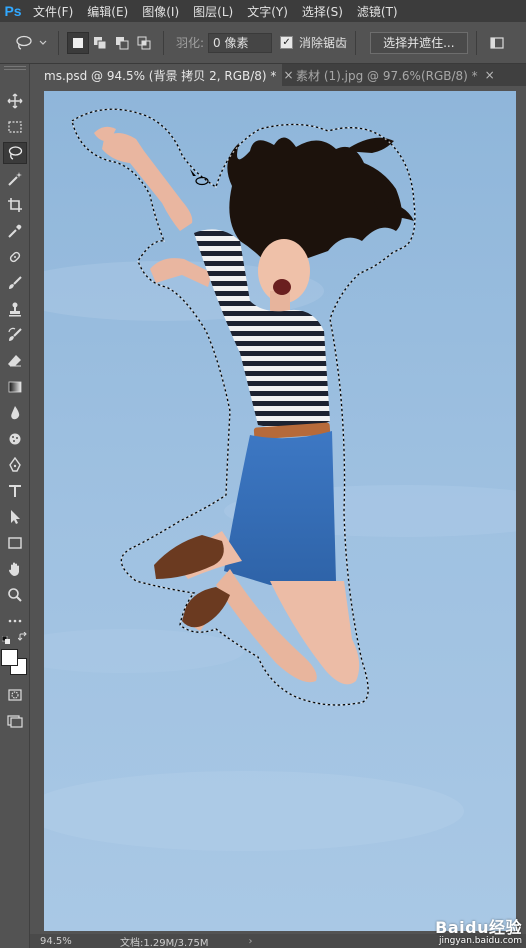 This screenshot has width=526, height=948. Describe the element at coordinates (15, 335) in the screenshot. I see `history-brush-icon` at that location.